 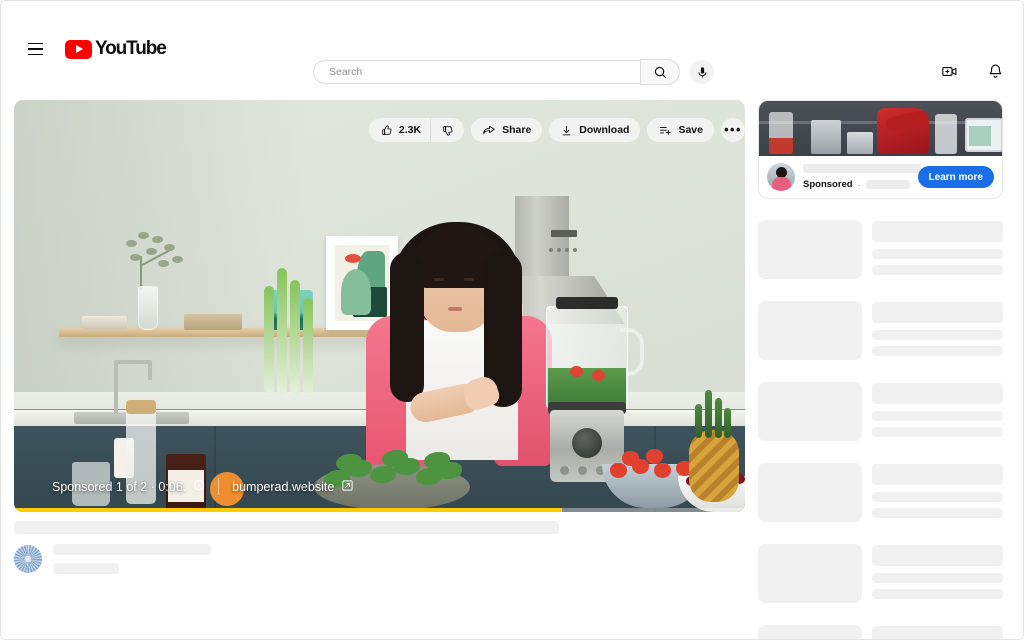 What do you see at coordinates (150, 371) in the screenshot?
I see `faucet-spout` at bounding box center [150, 371].